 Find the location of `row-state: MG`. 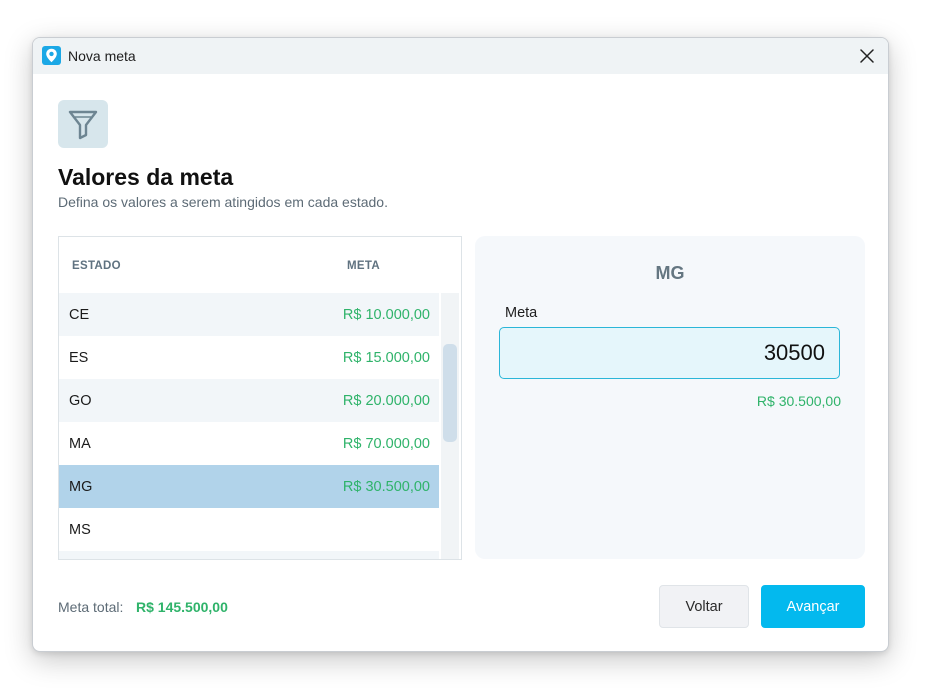

row-state: MG is located at coordinates (81, 486).